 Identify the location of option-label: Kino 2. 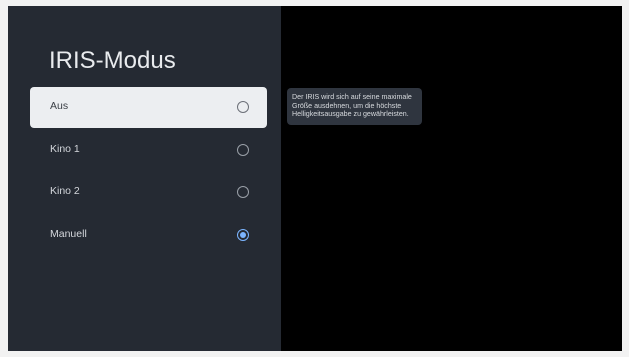
(65, 191).